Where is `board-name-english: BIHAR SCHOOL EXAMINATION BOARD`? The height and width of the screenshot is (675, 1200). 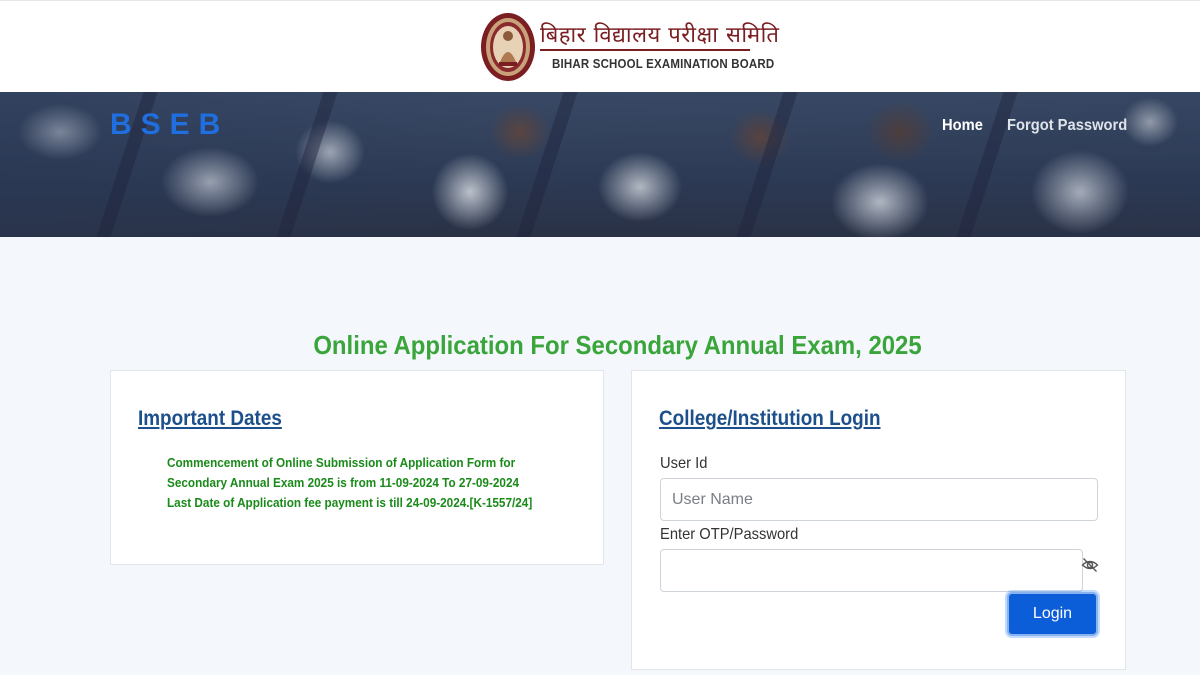 board-name-english: BIHAR SCHOOL EXAMINATION BOARD is located at coordinates (663, 64).